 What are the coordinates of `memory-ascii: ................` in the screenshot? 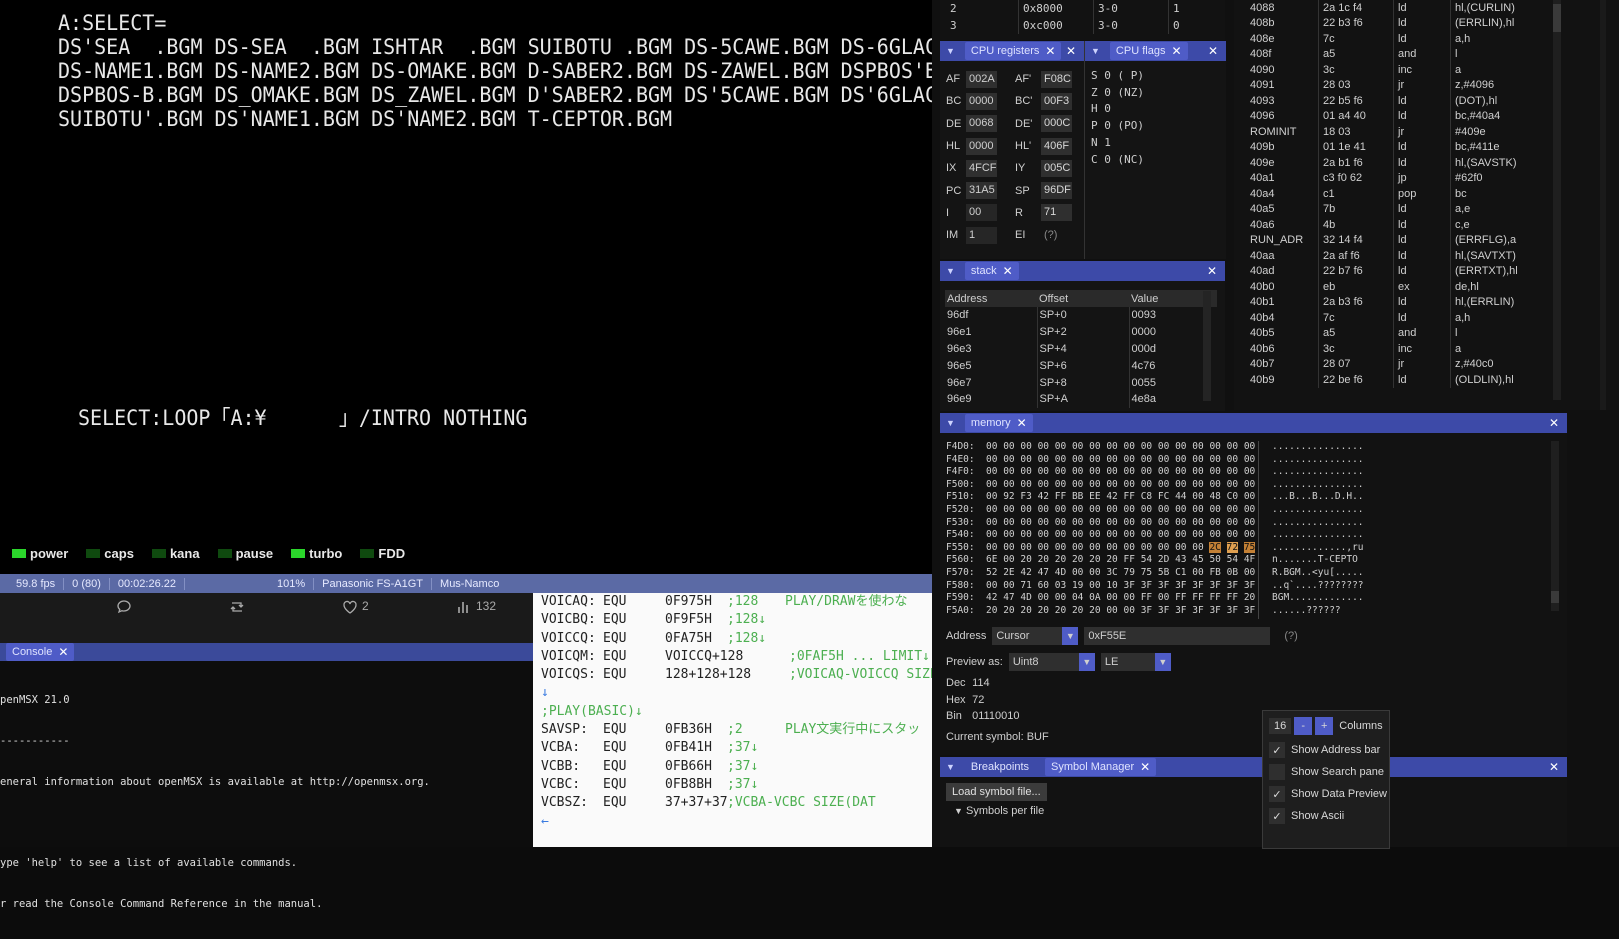 It's located at (1318, 485).